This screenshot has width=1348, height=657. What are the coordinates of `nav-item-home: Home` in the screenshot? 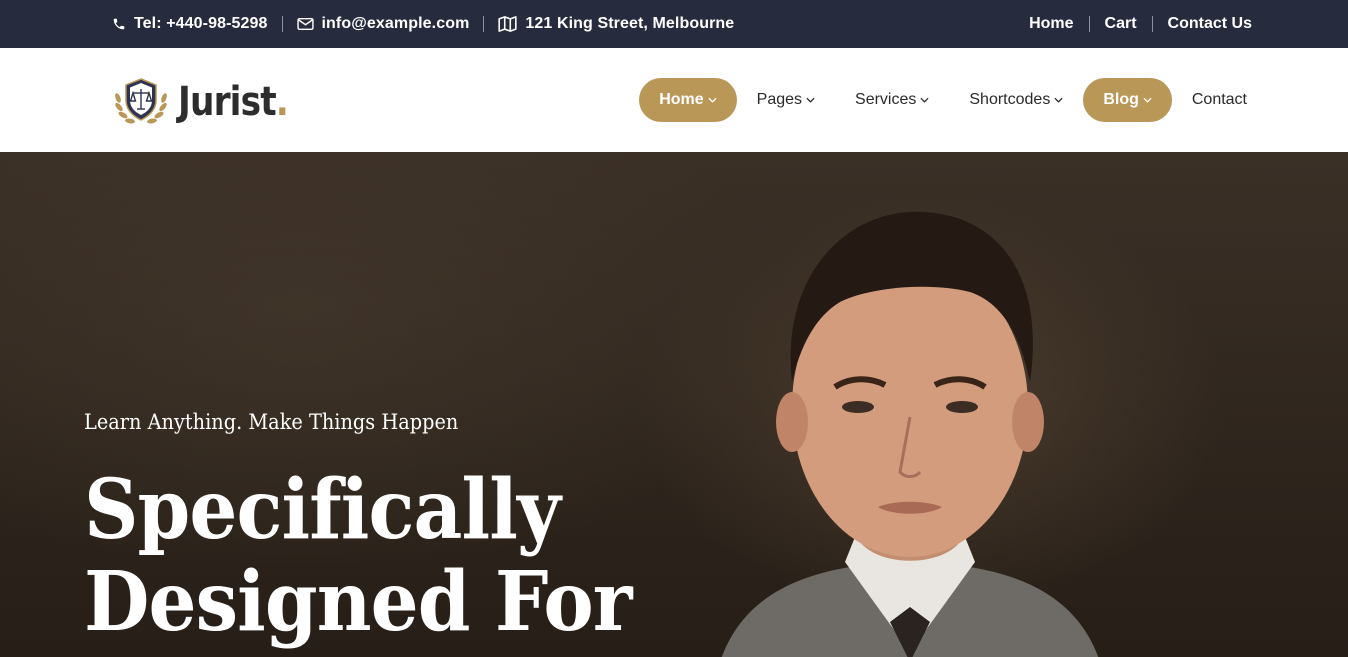 It's located at (688, 100).